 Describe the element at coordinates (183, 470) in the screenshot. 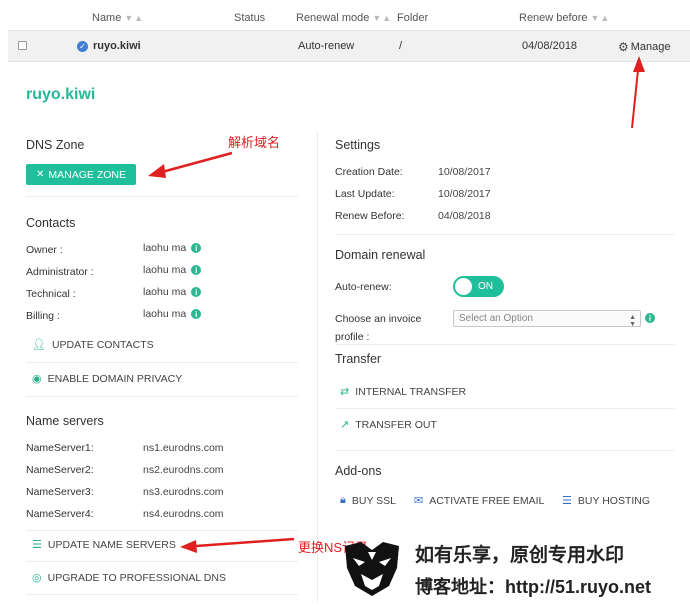

I see `nameserver2-value: ns2.eurodns.com` at that location.